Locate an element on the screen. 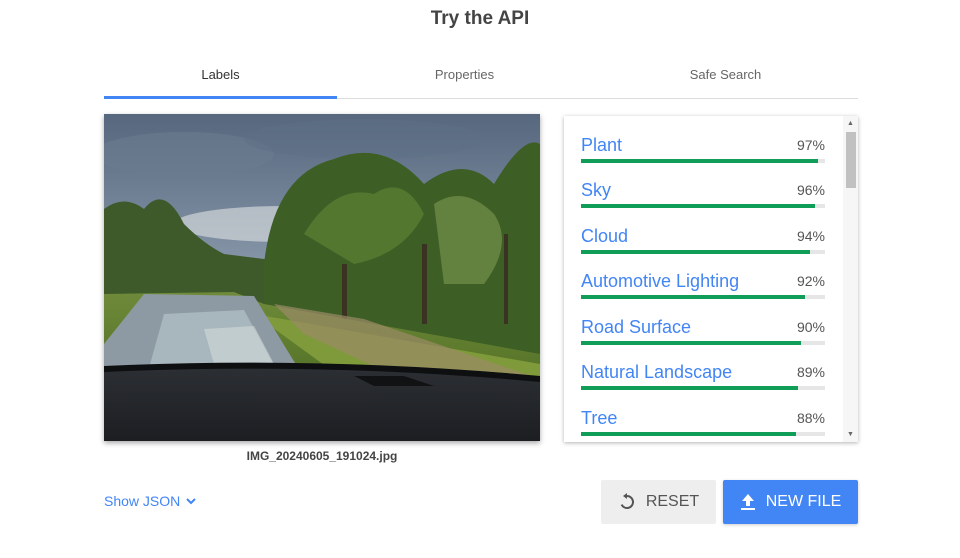  page-title: Try the API is located at coordinates (480, 18).